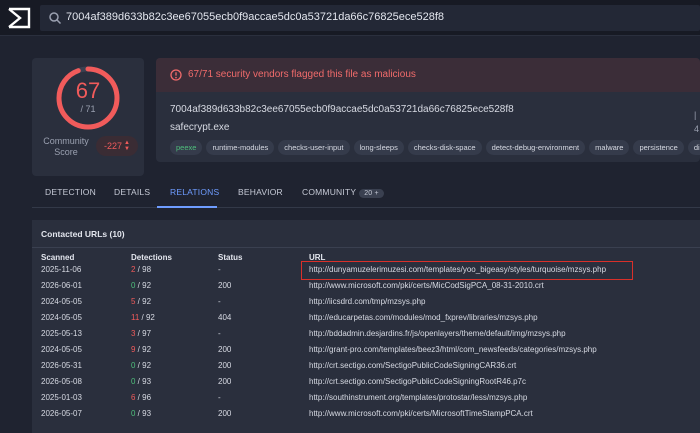 The height and width of the screenshot is (433, 700). I want to click on active-tab-indicator, so click(187, 207).